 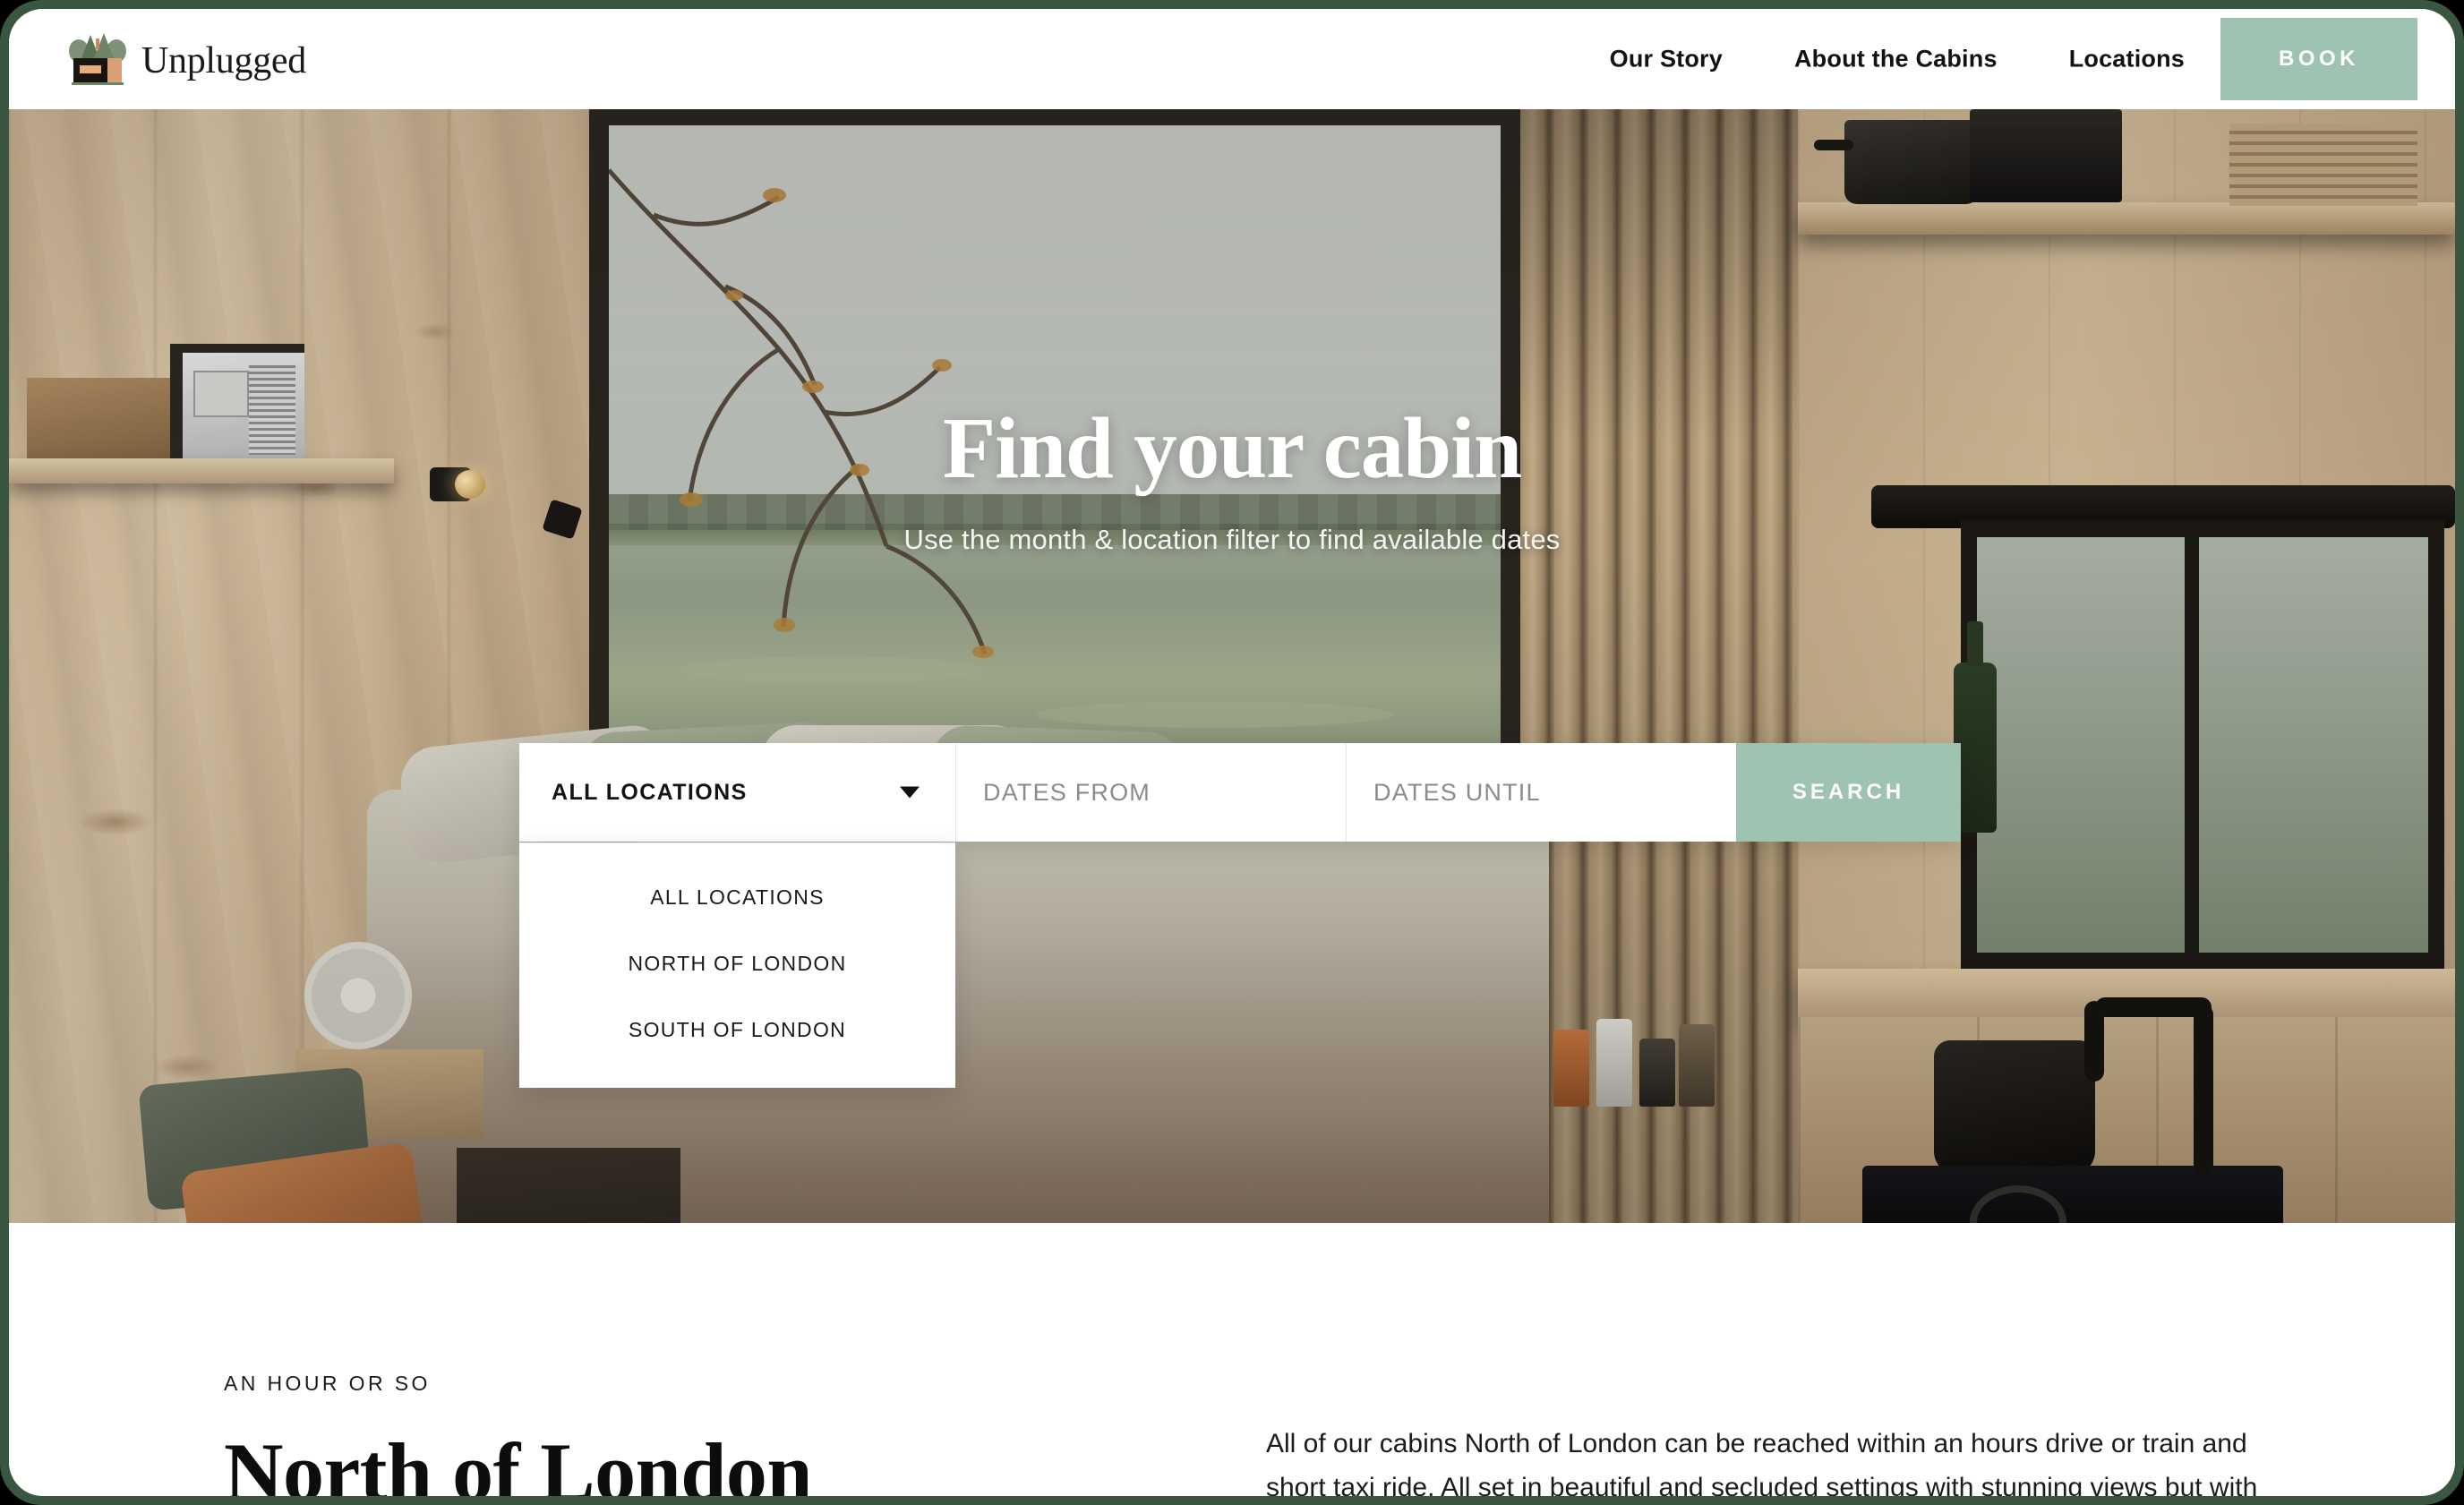 I want to click on search-button: SEARCH, so click(x=1848, y=792).